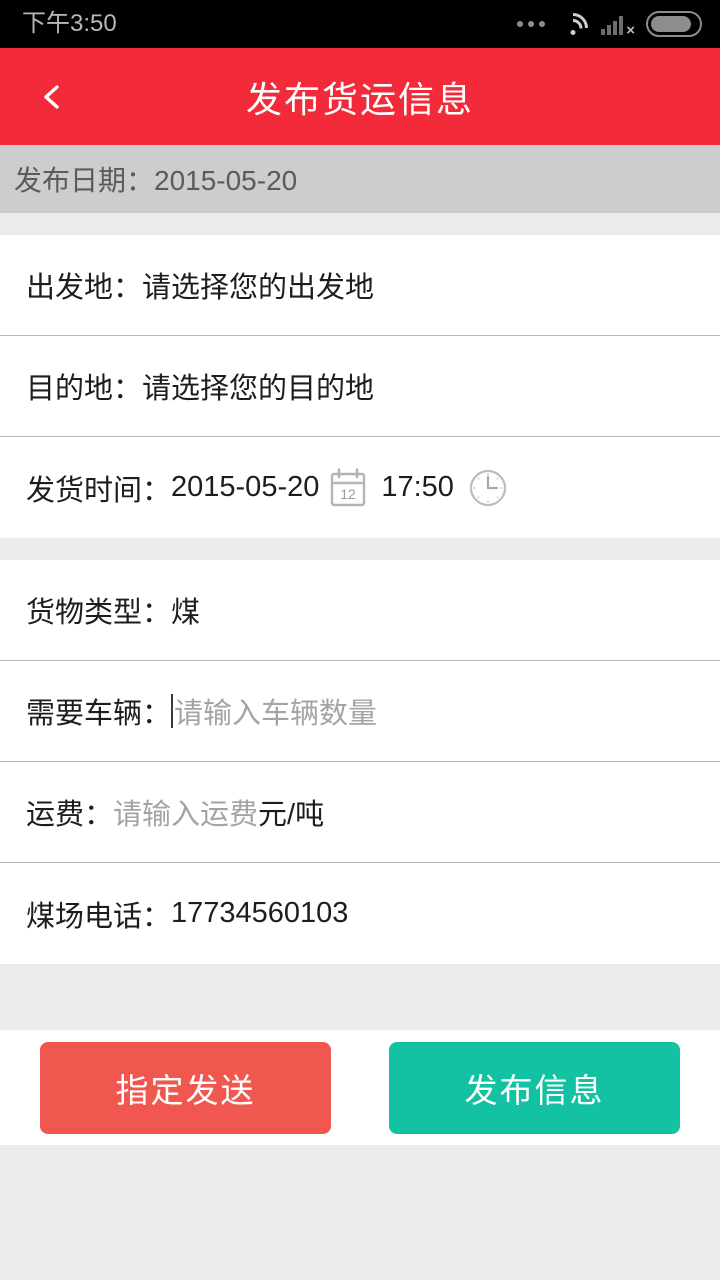  I want to click on calendar-icon: 12, so click(348, 487).